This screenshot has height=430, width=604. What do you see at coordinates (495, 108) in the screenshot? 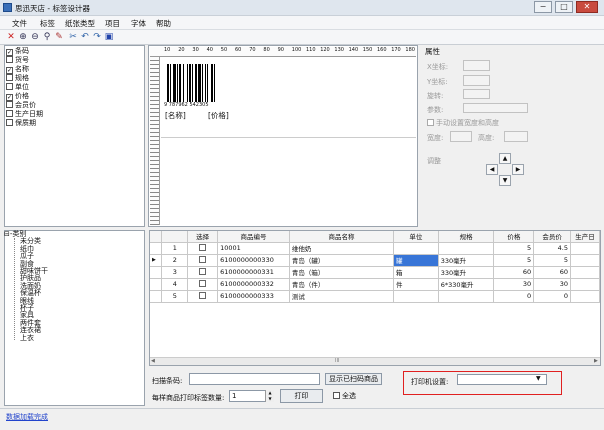
I see `param-select` at bounding box center [495, 108].